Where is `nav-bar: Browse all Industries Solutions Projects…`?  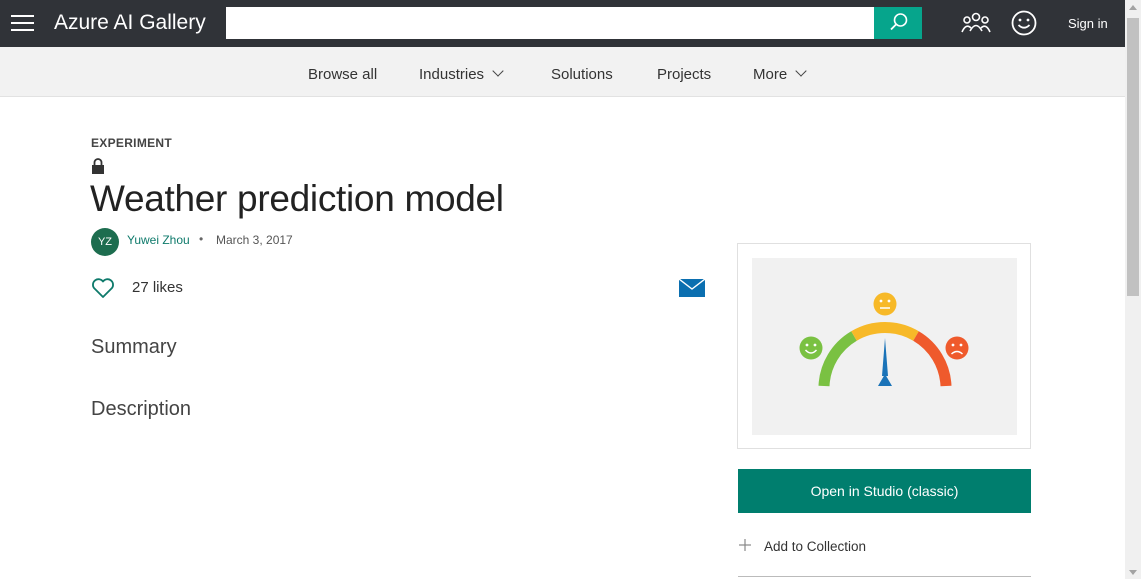
nav-bar: Browse all Industries Solutions Projects… is located at coordinates (562, 72).